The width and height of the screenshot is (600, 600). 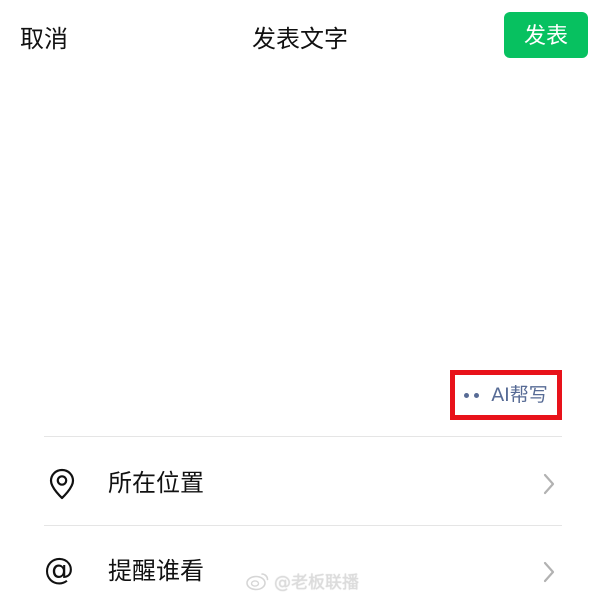 What do you see at coordinates (257, 581) in the screenshot?
I see `weibo-logo-icon` at bounding box center [257, 581].